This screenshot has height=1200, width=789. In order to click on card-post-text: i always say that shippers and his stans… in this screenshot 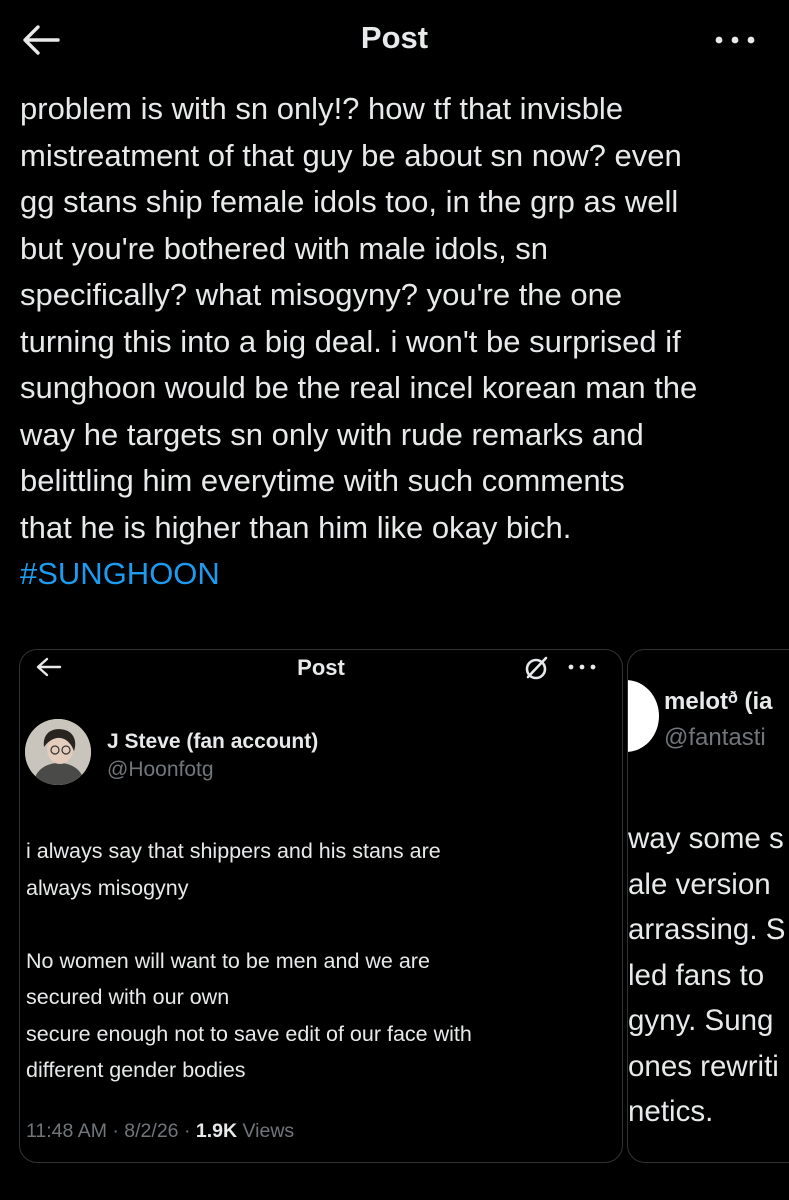, I will do `click(249, 960)`.